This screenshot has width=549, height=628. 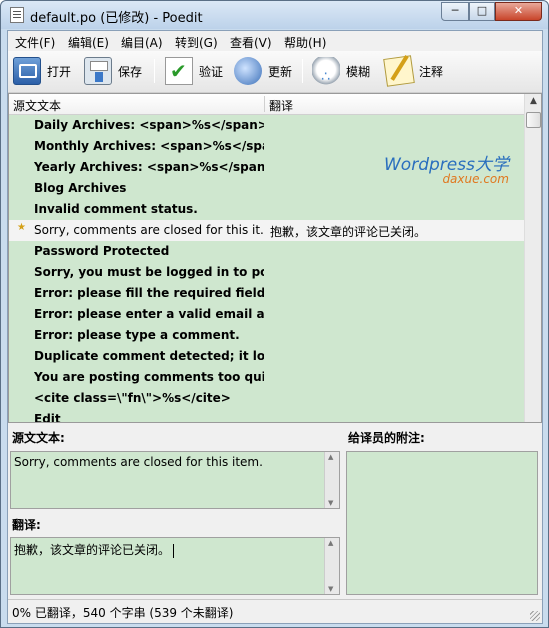 I want to click on menu-goto: 转到(G), so click(x=196, y=42).